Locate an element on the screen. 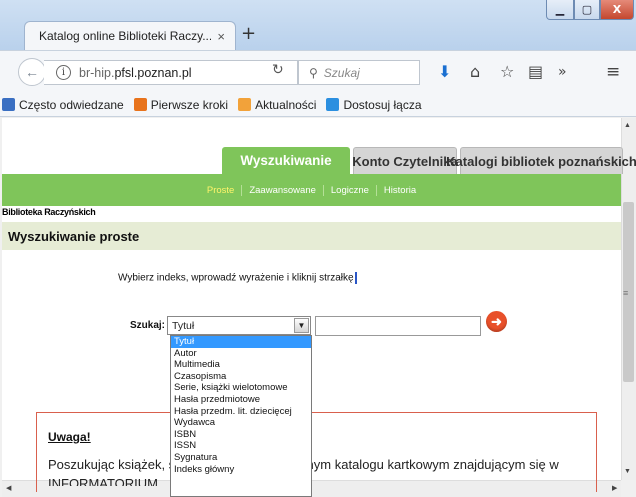 This screenshot has height=497, width=636. reading-list-icon: ▤ is located at coordinates (535, 71).